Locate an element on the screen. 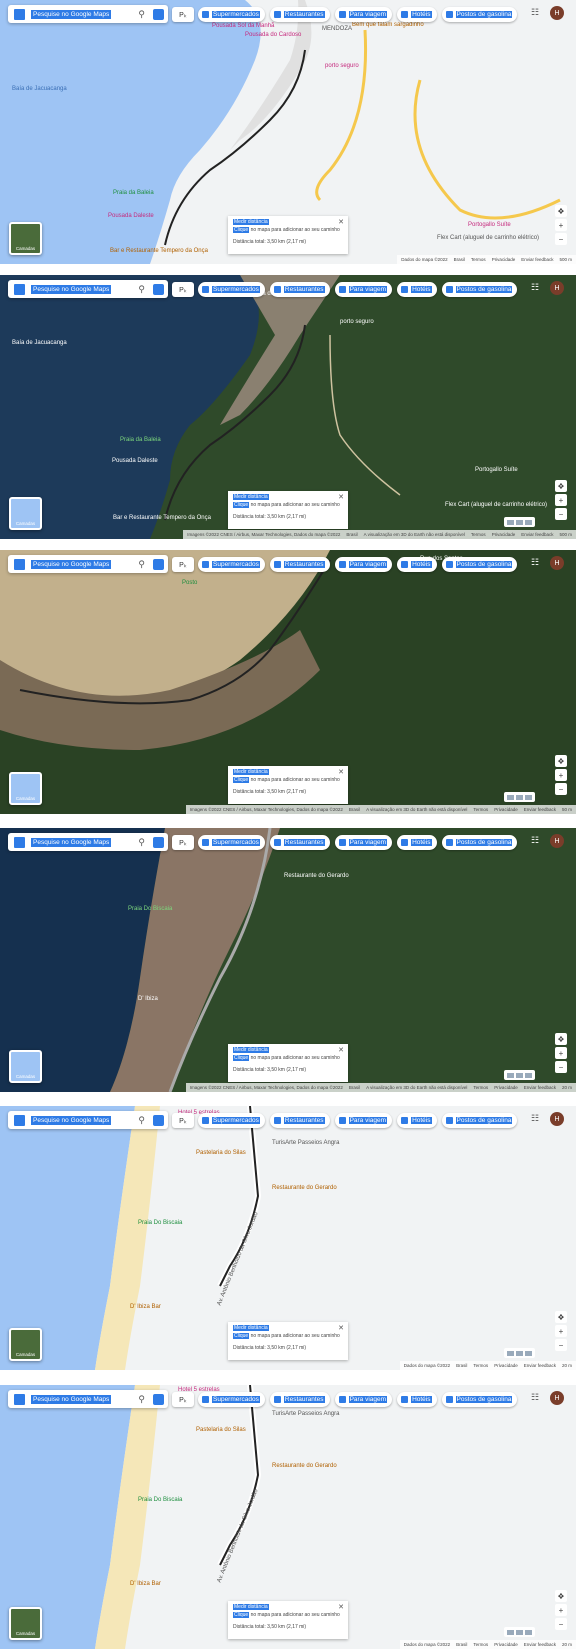 The height and width of the screenshot is (1649, 576). layers-button: Camadas is located at coordinates (25, 238).